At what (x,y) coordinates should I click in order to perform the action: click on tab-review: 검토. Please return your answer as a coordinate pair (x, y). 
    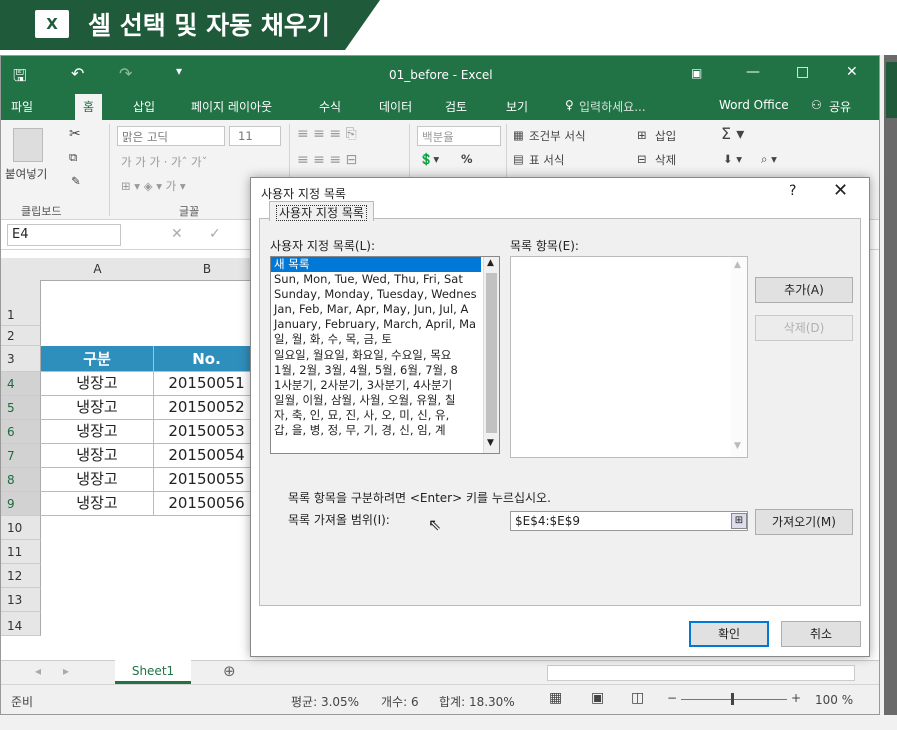
    Looking at the image, I should click on (456, 106).